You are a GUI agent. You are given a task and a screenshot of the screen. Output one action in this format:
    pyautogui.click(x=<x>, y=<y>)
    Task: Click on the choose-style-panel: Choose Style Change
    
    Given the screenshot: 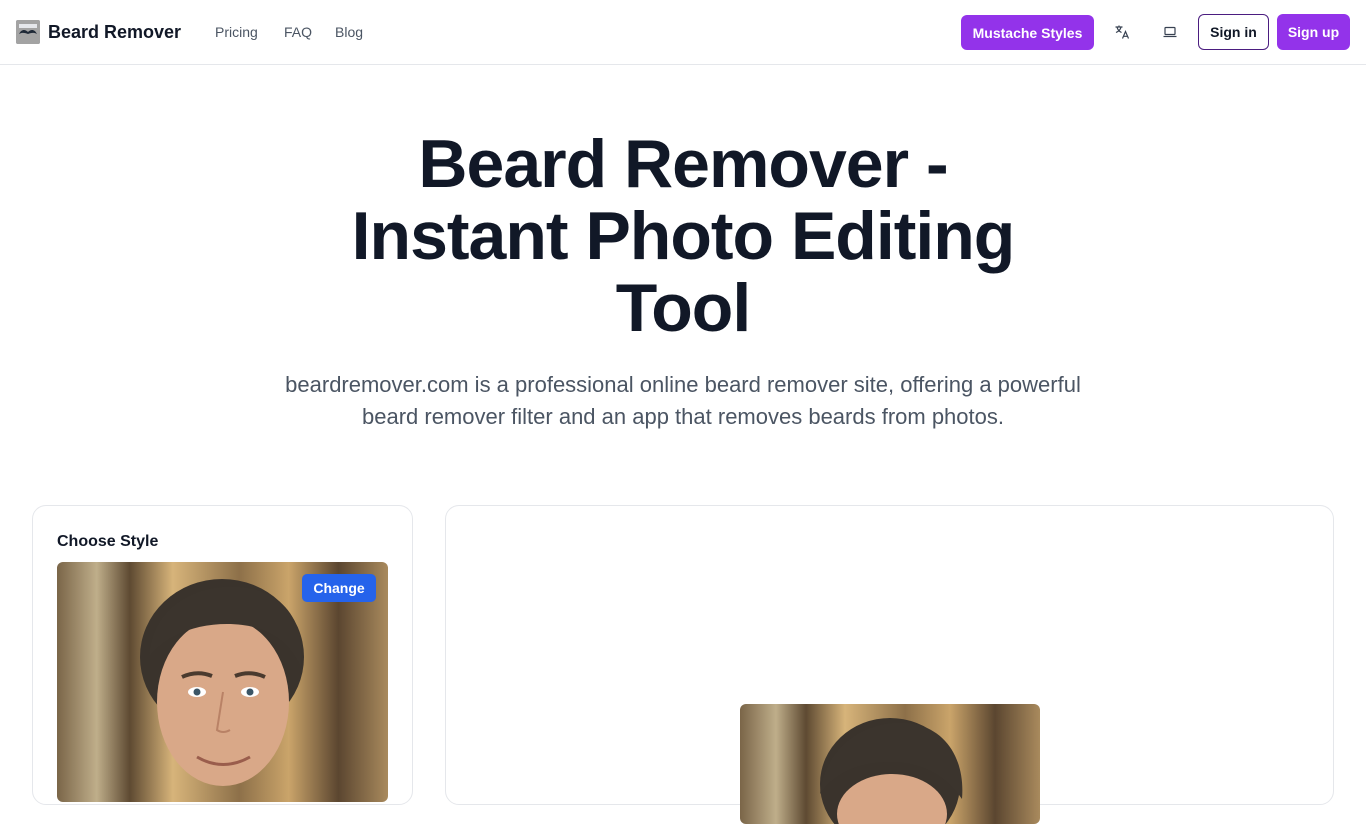 What is the action you would take?
    pyautogui.click(x=222, y=655)
    